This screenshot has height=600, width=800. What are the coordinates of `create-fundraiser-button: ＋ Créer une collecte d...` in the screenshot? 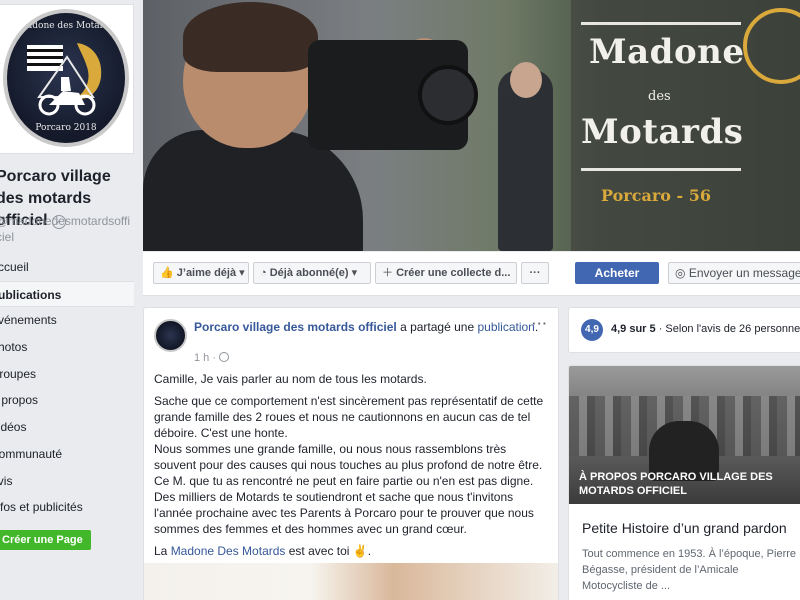 It's located at (446, 273).